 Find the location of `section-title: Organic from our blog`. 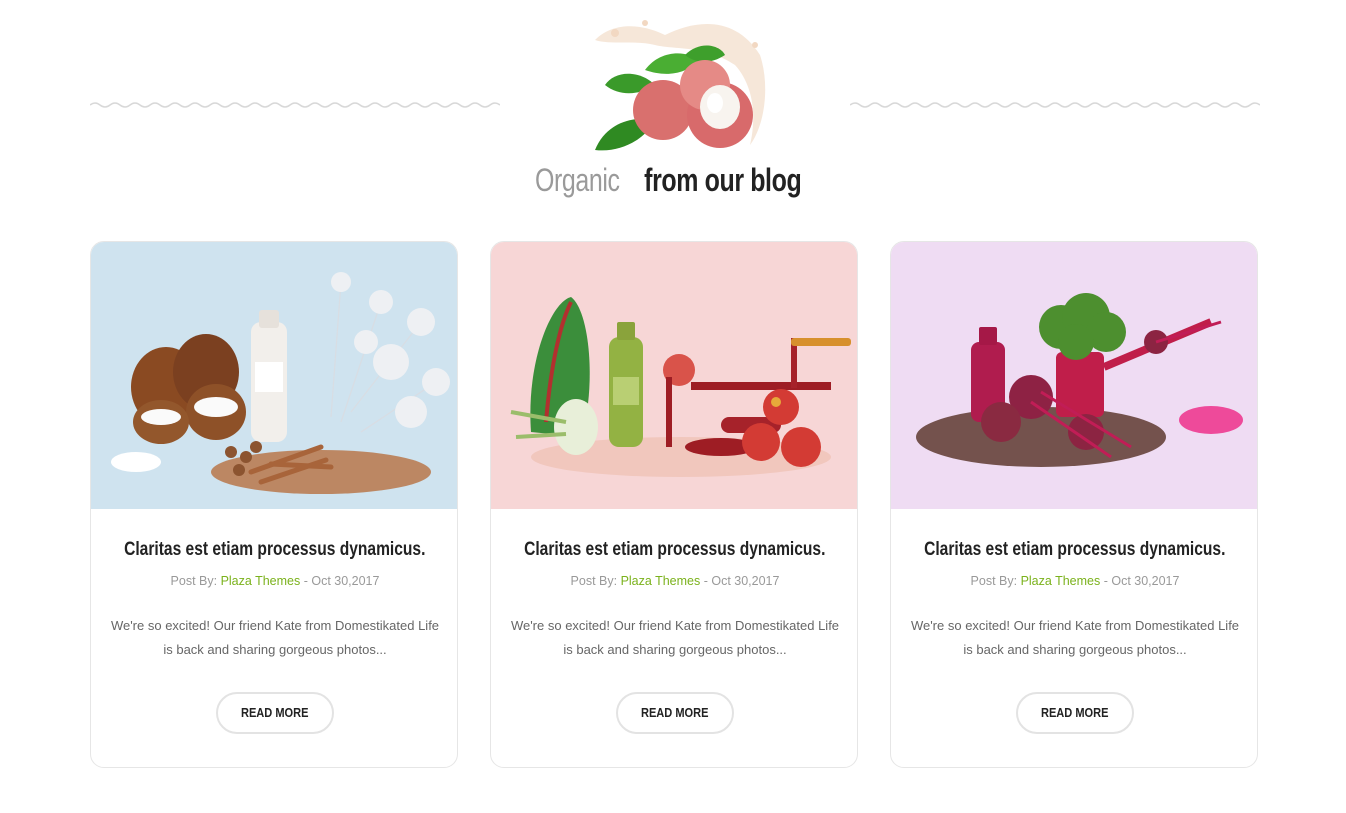

section-title: Organic from our blog is located at coordinates (673, 180).